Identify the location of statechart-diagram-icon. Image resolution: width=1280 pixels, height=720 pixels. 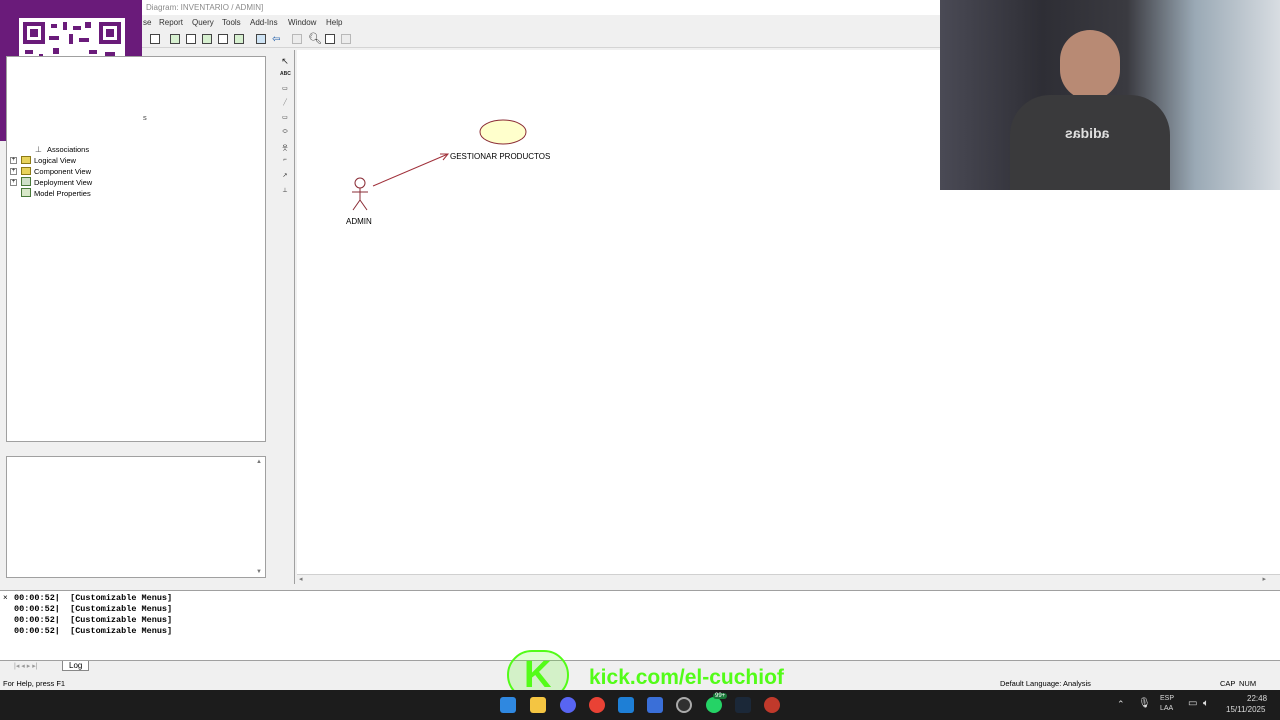
(223, 39).